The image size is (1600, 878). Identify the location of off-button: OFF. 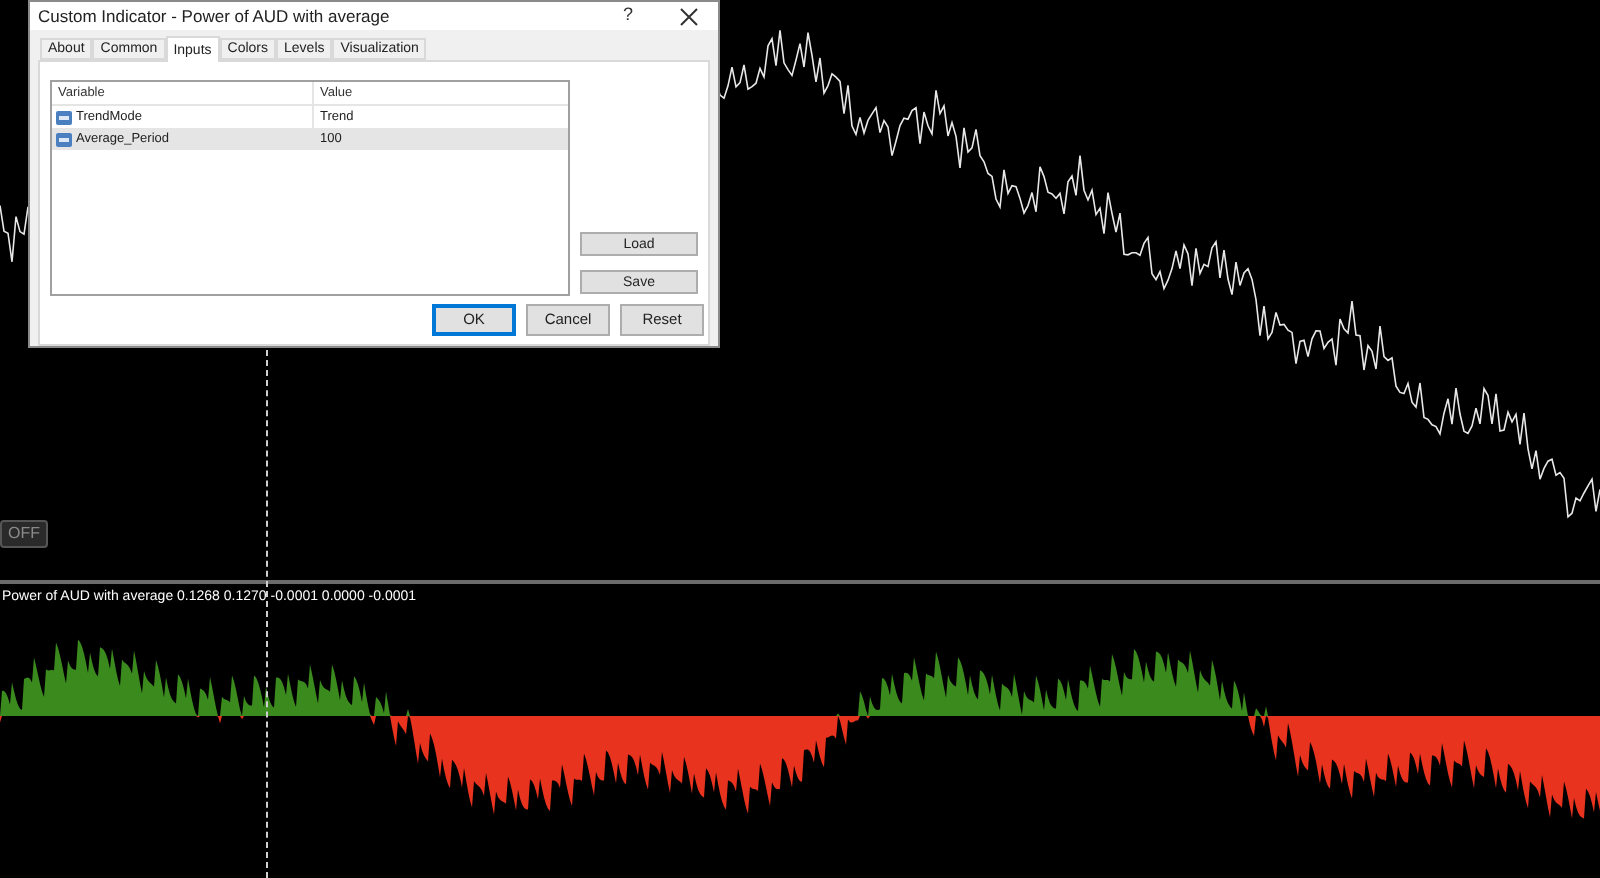
(24, 534).